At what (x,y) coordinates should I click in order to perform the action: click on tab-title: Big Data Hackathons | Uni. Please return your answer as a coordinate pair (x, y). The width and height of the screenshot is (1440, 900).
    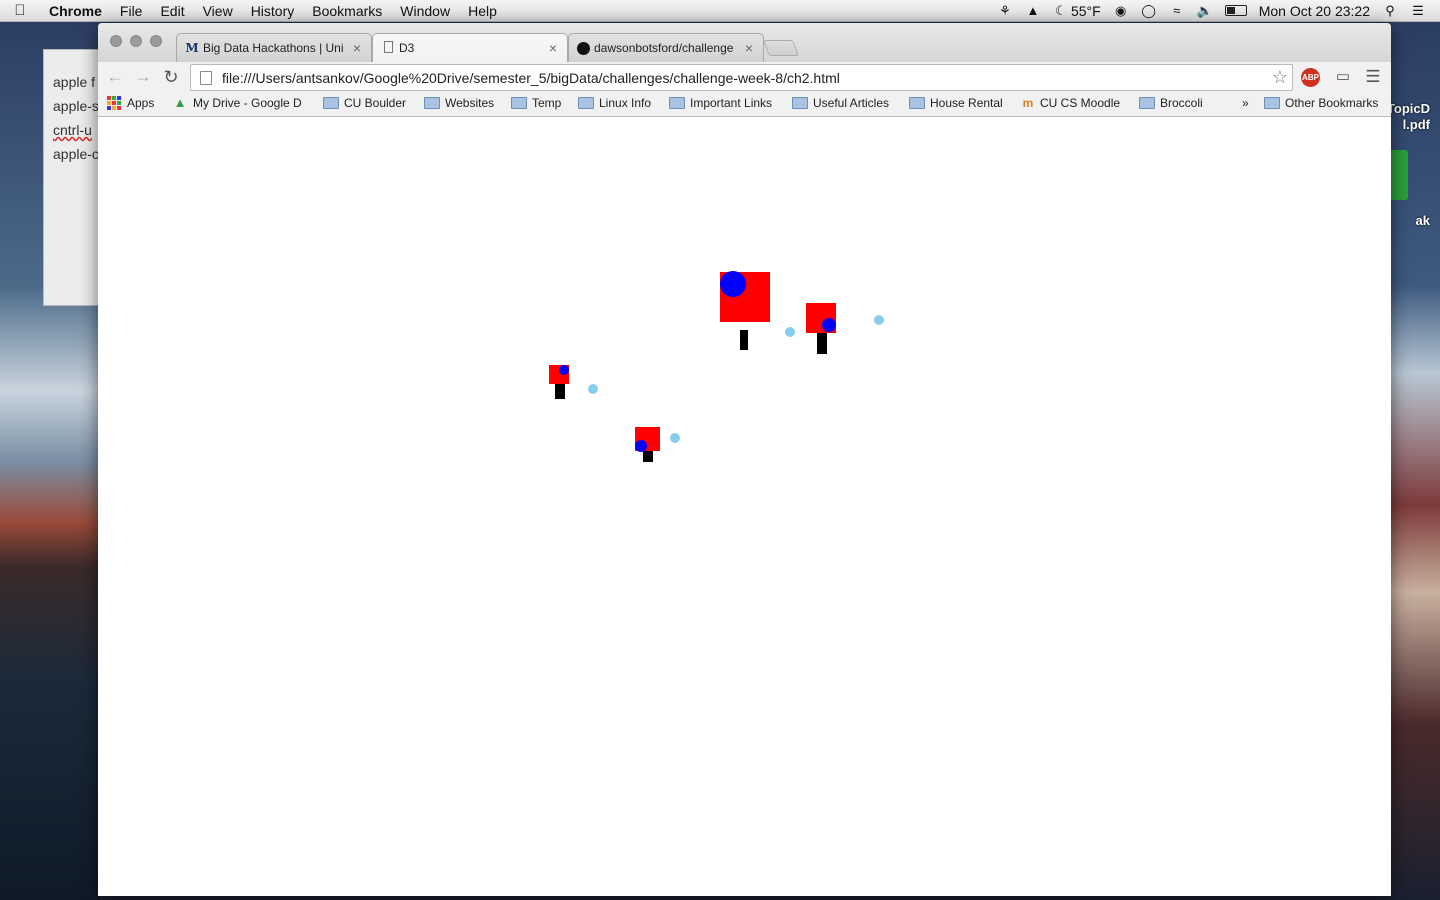
    Looking at the image, I should click on (273, 48).